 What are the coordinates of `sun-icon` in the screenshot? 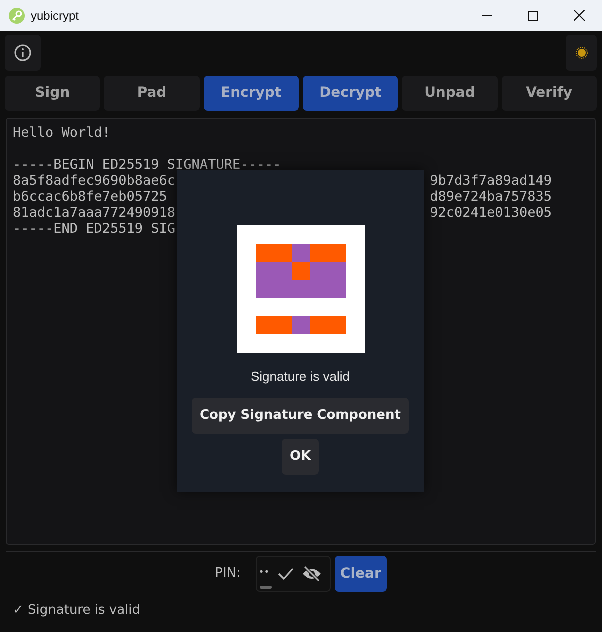 It's located at (582, 53).